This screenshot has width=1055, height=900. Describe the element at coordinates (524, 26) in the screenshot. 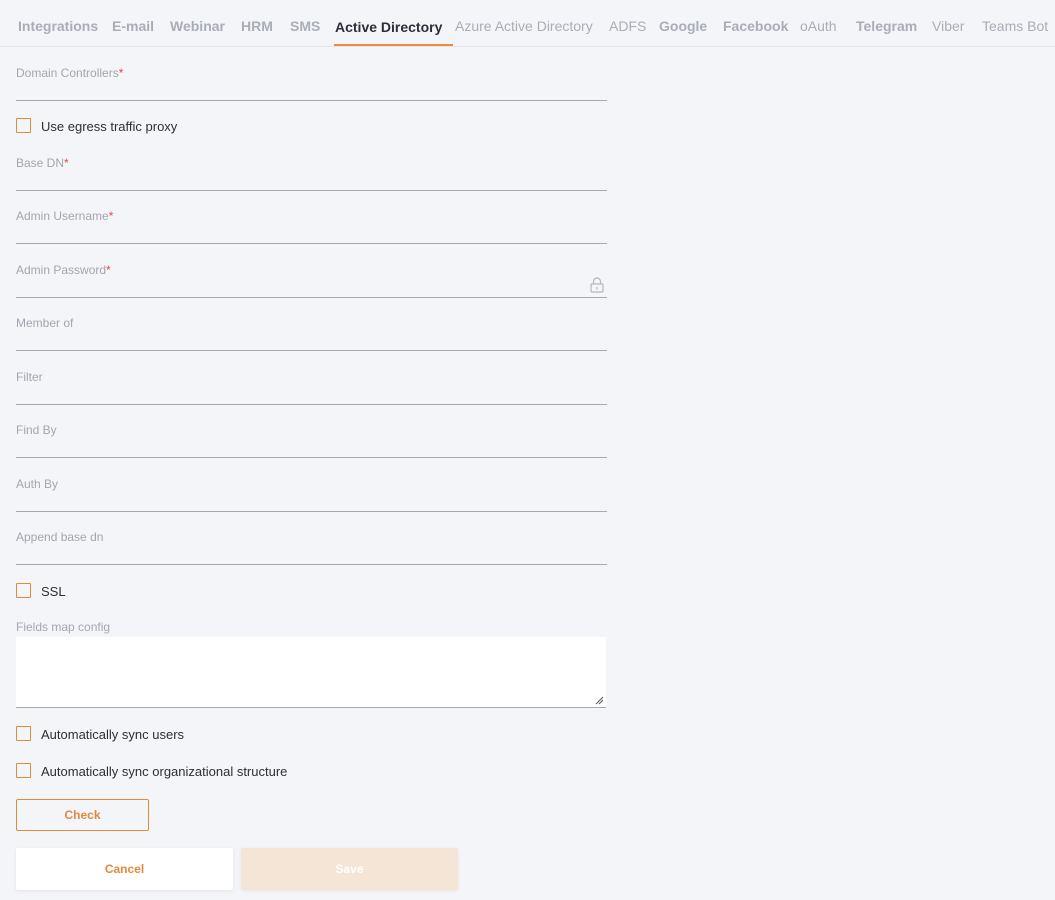

I see `tab-azure-active-directory: Azure Active Directory` at that location.